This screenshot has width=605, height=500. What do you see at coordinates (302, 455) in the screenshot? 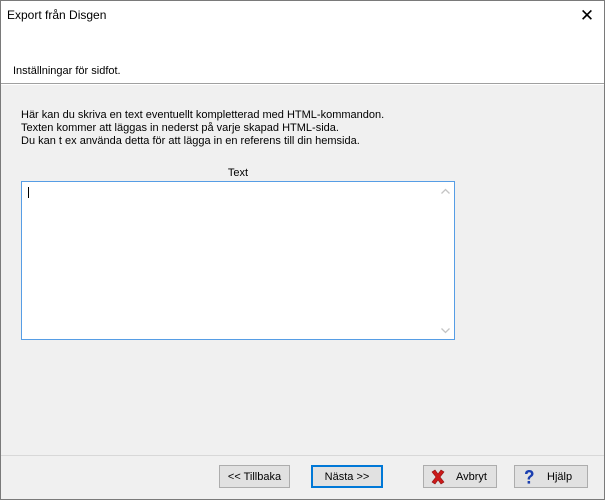
I see `footer-divider` at bounding box center [302, 455].